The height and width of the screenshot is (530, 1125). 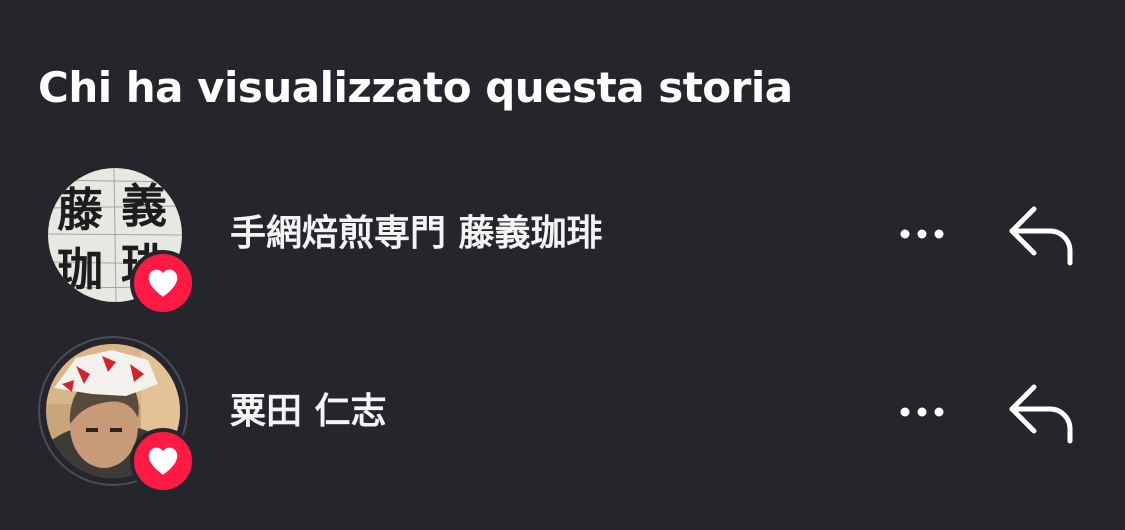 What do you see at coordinates (116, 414) in the screenshot?
I see `avatar` at bounding box center [116, 414].